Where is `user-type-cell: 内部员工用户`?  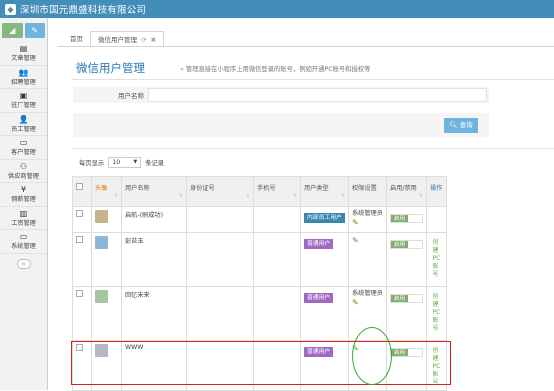
user-type-cell: 内部员工用户 is located at coordinates (324, 219).